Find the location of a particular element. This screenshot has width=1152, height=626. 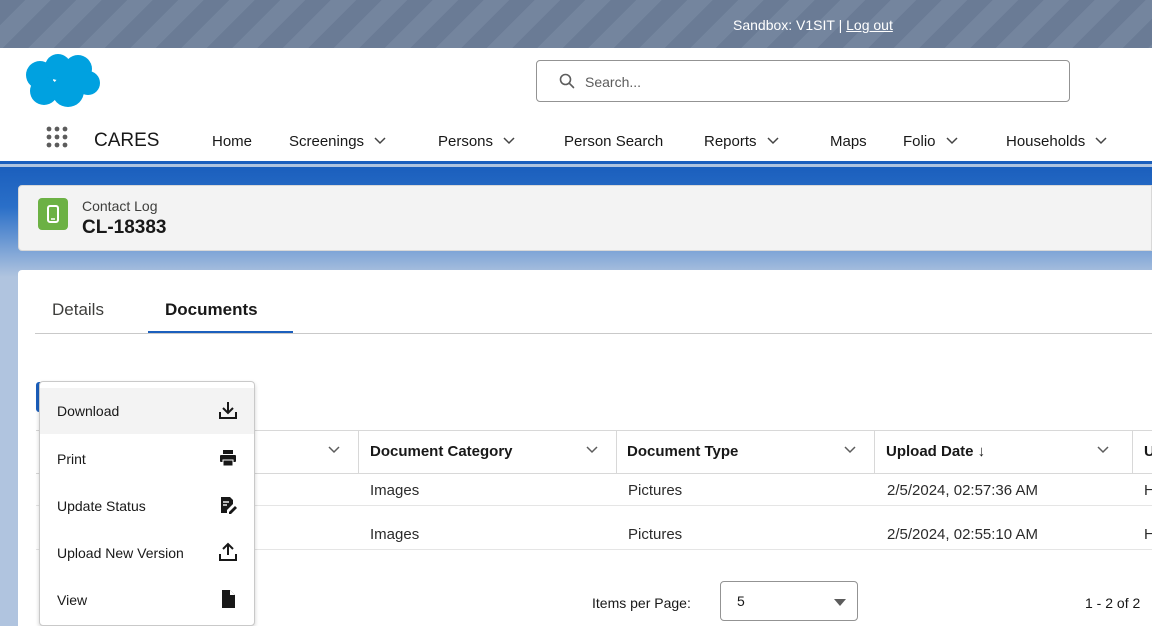

caret-down-icon is located at coordinates (840, 602).